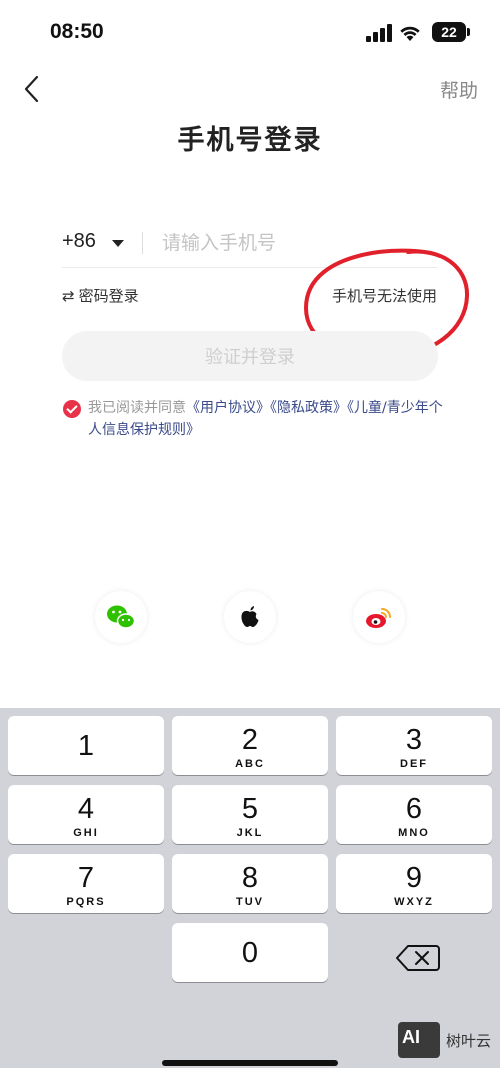  I want to click on key-digit: 4, so click(86, 809).